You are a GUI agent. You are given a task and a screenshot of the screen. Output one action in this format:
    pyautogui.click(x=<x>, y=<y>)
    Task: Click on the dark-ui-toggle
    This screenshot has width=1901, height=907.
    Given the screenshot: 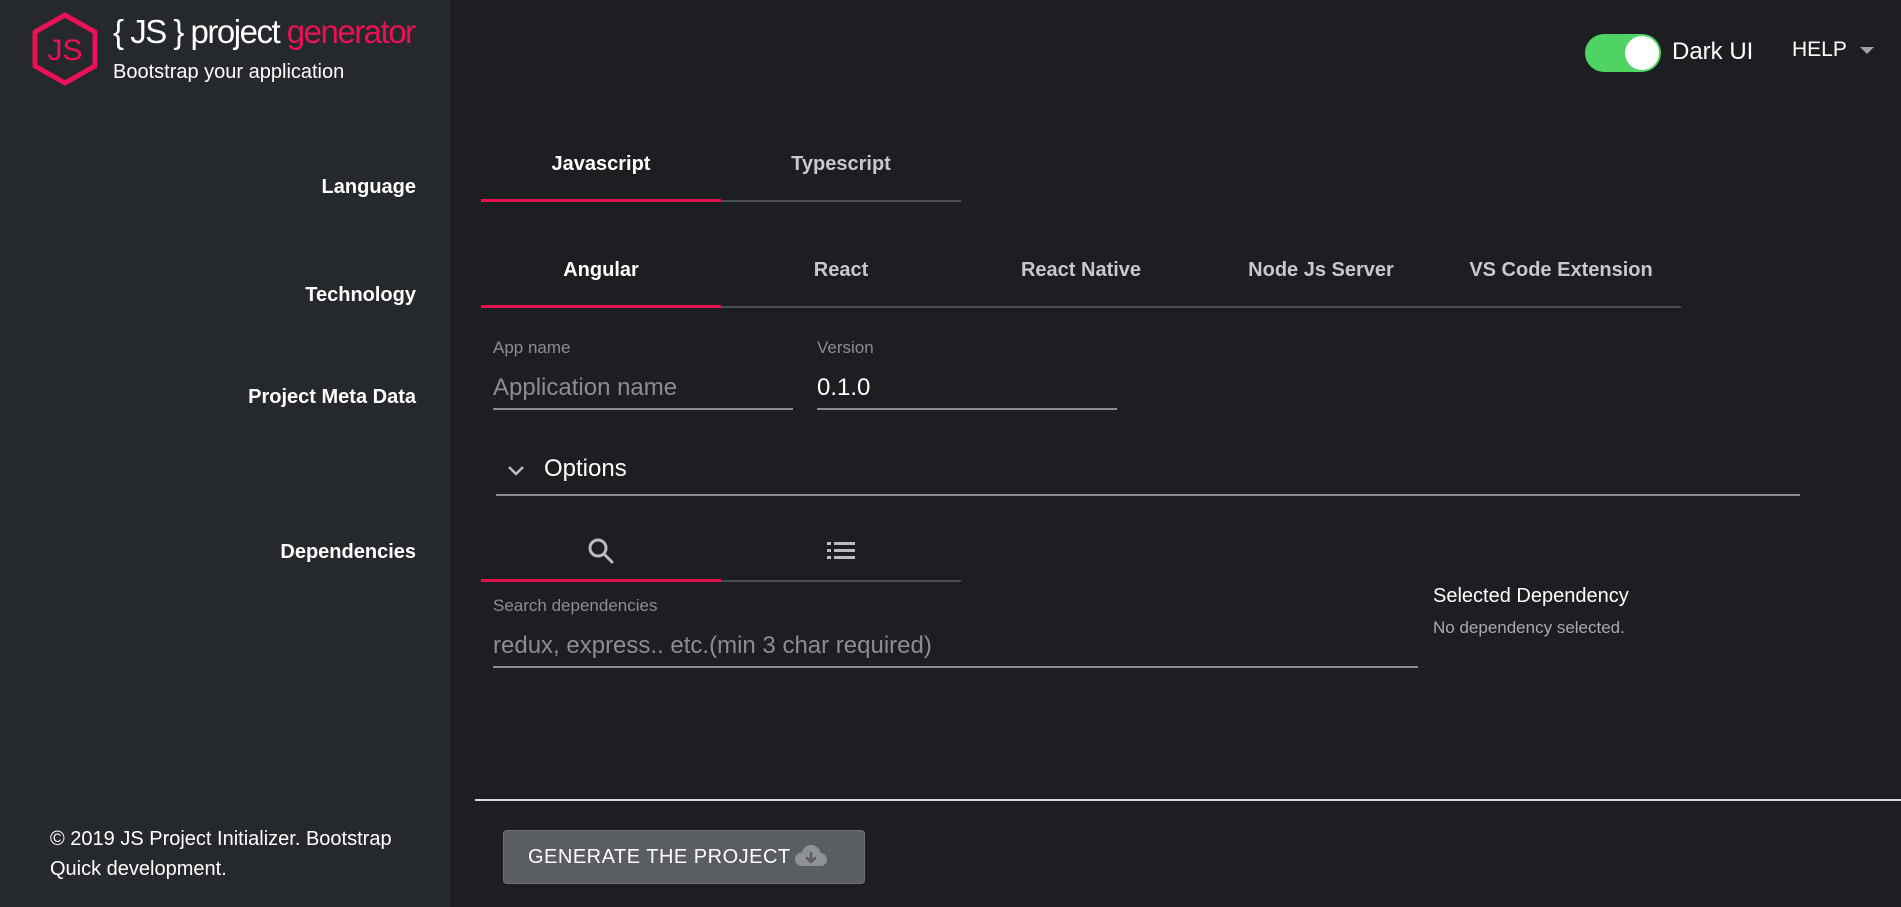 What is the action you would take?
    pyautogui.click(x=1623, y=53)
    